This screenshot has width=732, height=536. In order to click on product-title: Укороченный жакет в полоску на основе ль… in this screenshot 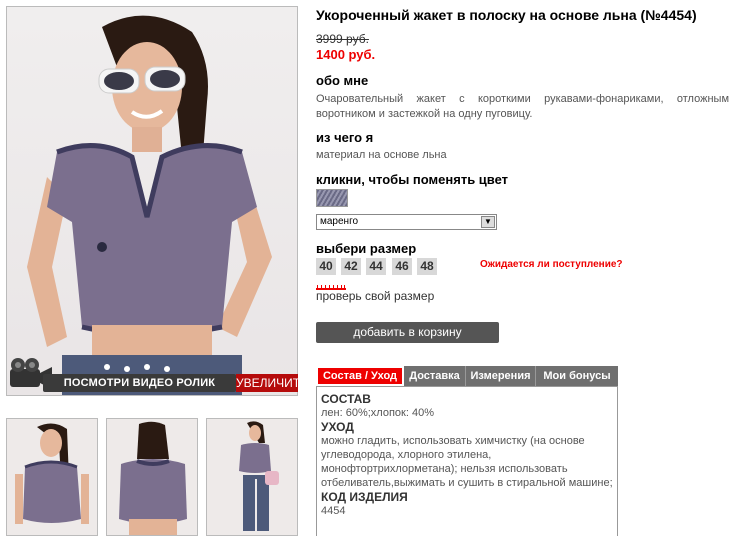, I will do `click(506, 15)`.